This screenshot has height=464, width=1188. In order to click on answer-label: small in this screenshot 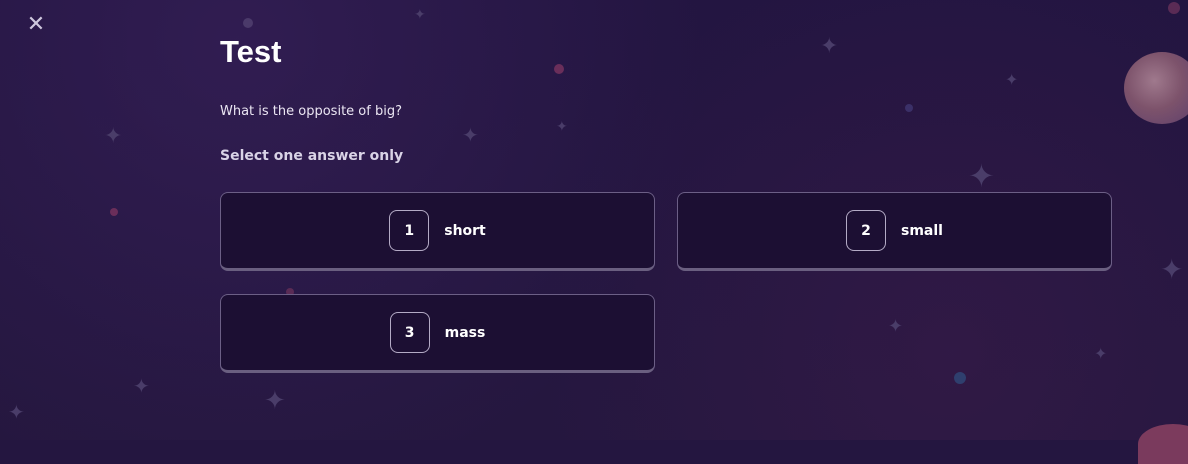, I will do `click(922, 230)`.